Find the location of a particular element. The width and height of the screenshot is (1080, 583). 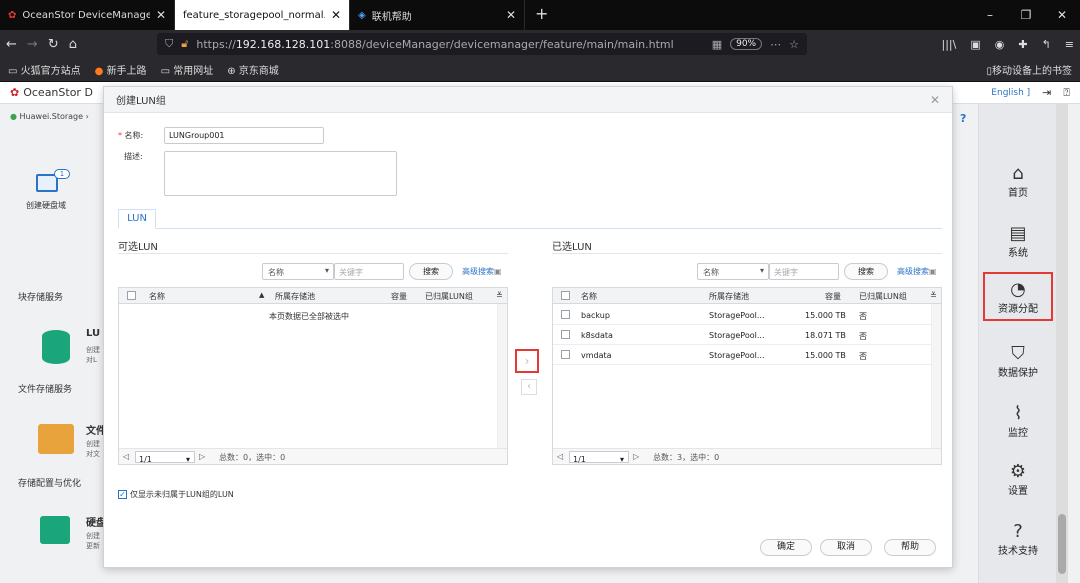

sort-icon: ▲ is located at coordinates (261, 295).